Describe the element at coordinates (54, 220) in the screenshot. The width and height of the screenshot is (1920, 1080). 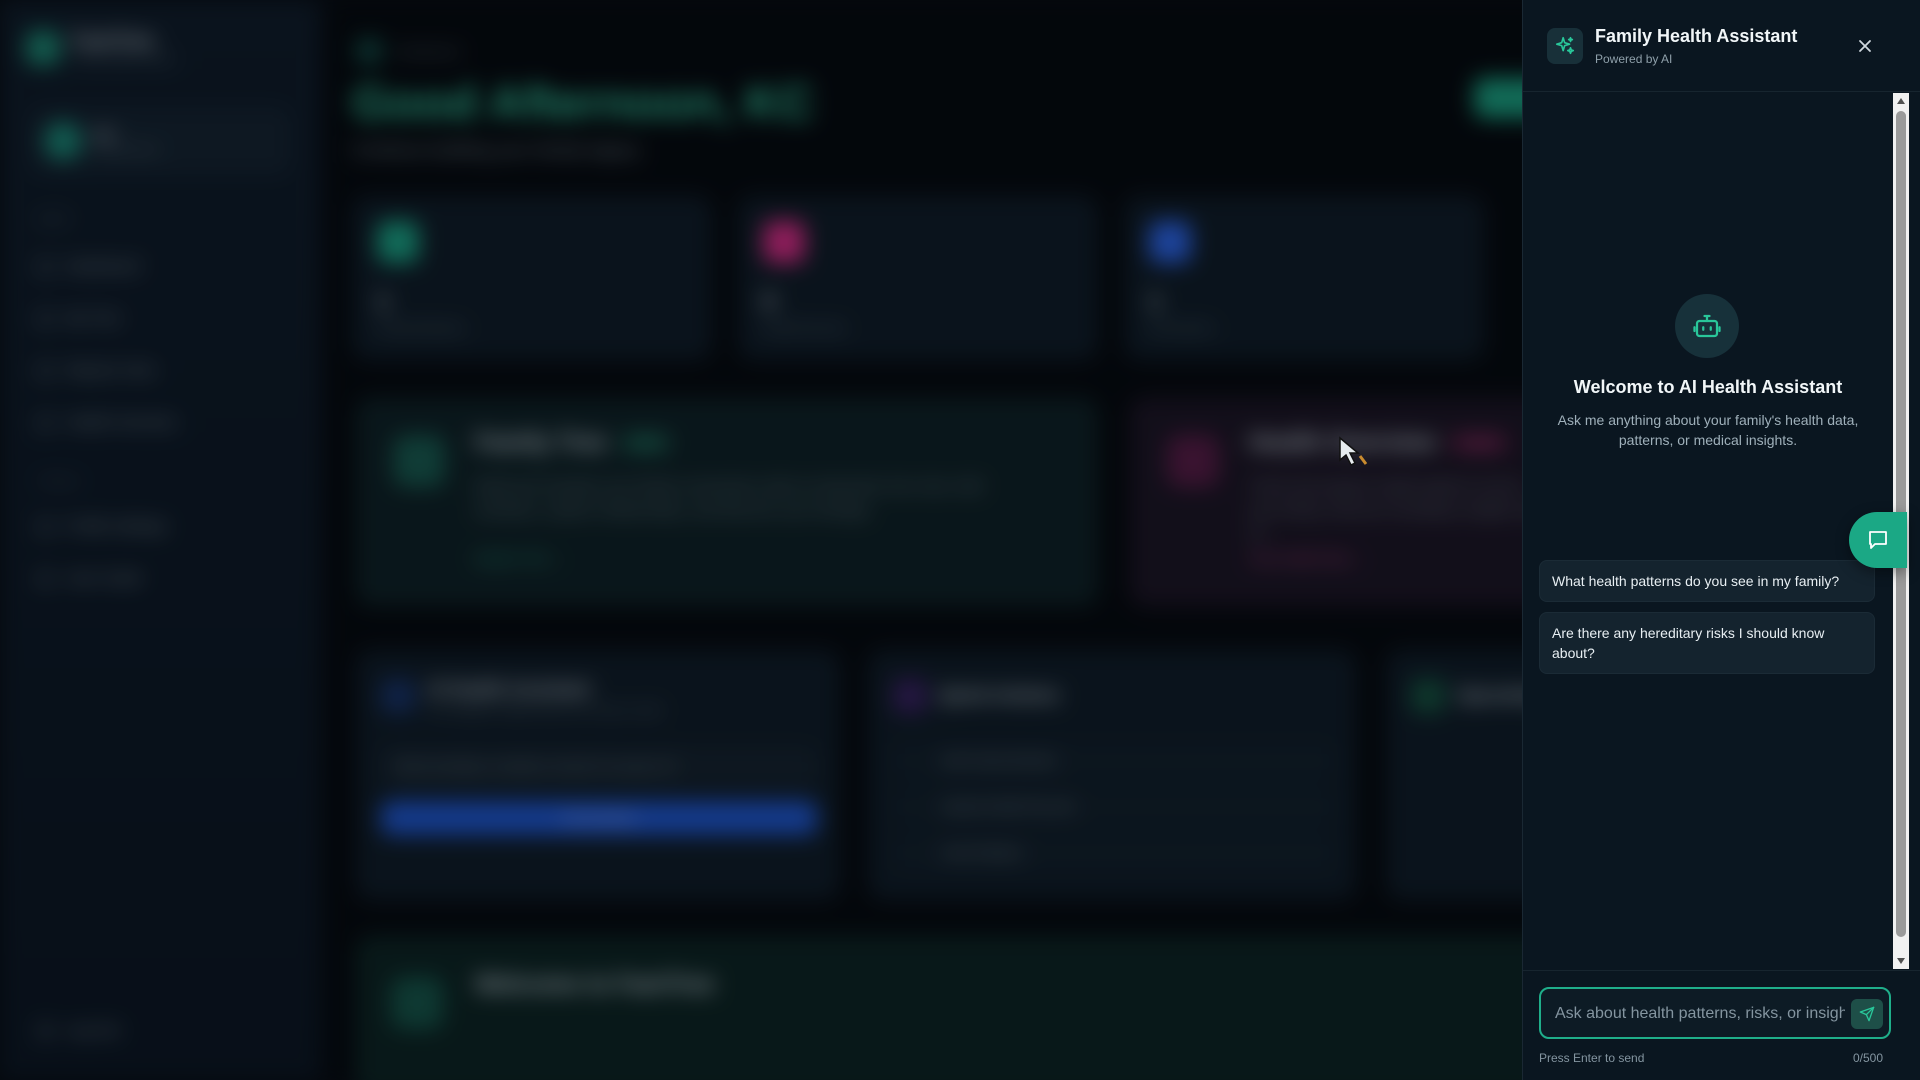
I see `nav-section-main: MAIN` at that location.